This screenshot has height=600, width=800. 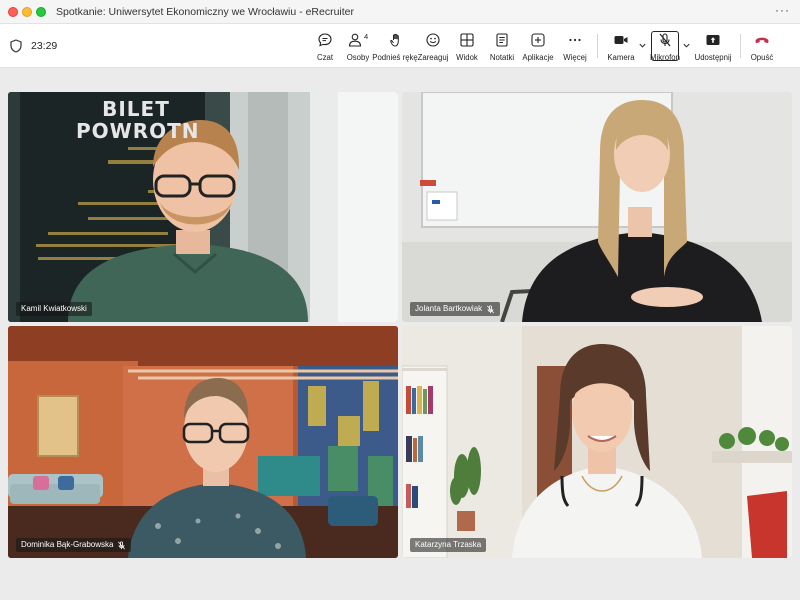 What do you see at coordinates (621, 40) in the screenshot?
I see `video-camera-icon` at bounding box center [621, 40].